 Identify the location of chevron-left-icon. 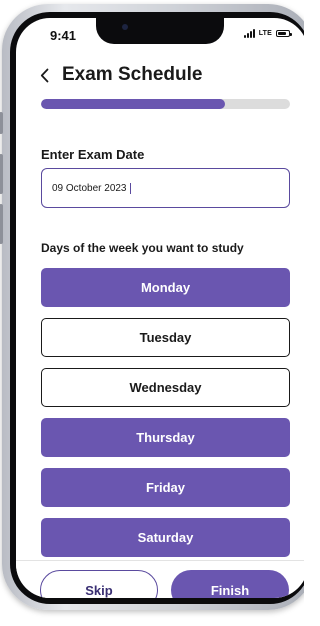
(44, 75).